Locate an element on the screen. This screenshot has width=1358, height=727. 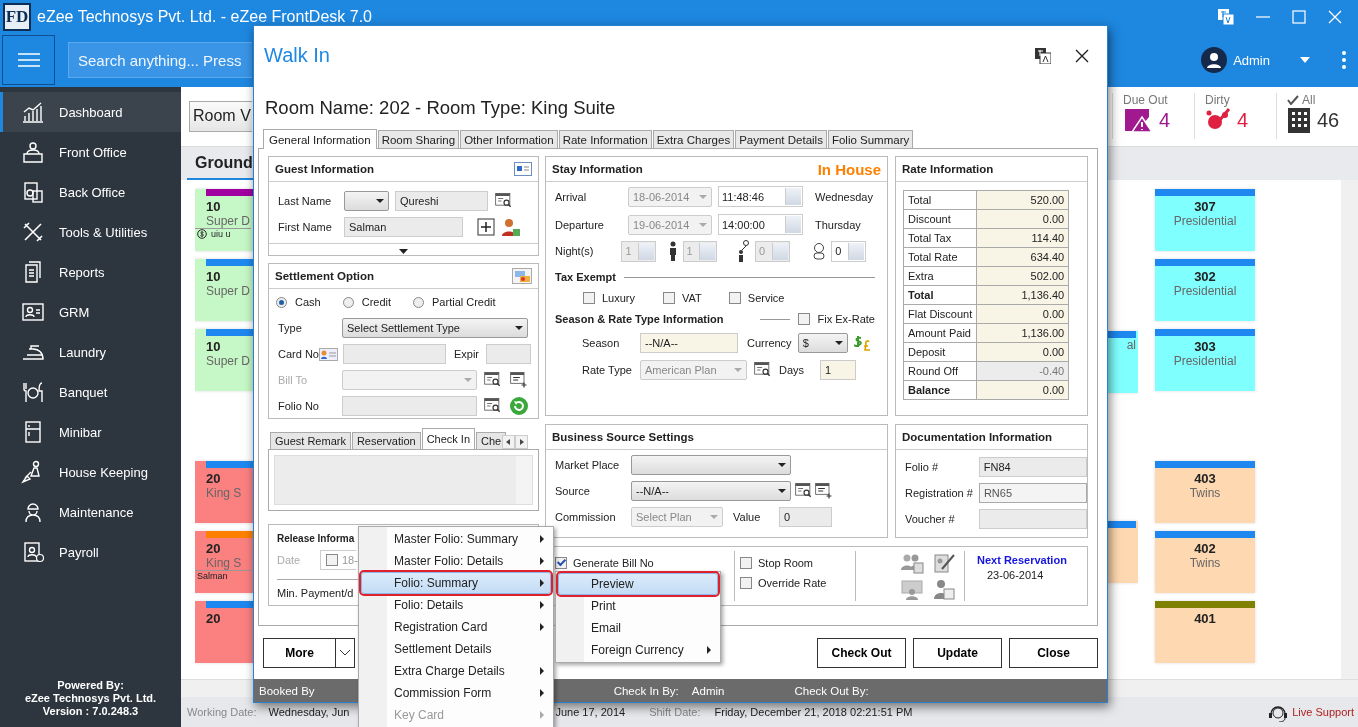
card-reader-icon is located at coordinates (328, 354).